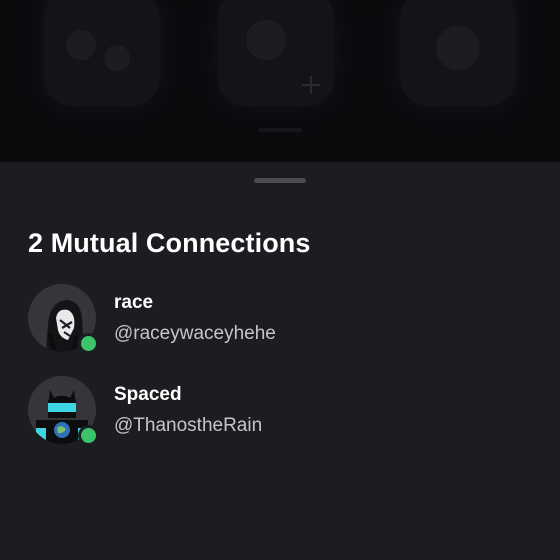  What do you see at coordinates (195, 333) in the screenshot?
I see `username: @raceywaceyhehe` at bounding box center [195, 333].